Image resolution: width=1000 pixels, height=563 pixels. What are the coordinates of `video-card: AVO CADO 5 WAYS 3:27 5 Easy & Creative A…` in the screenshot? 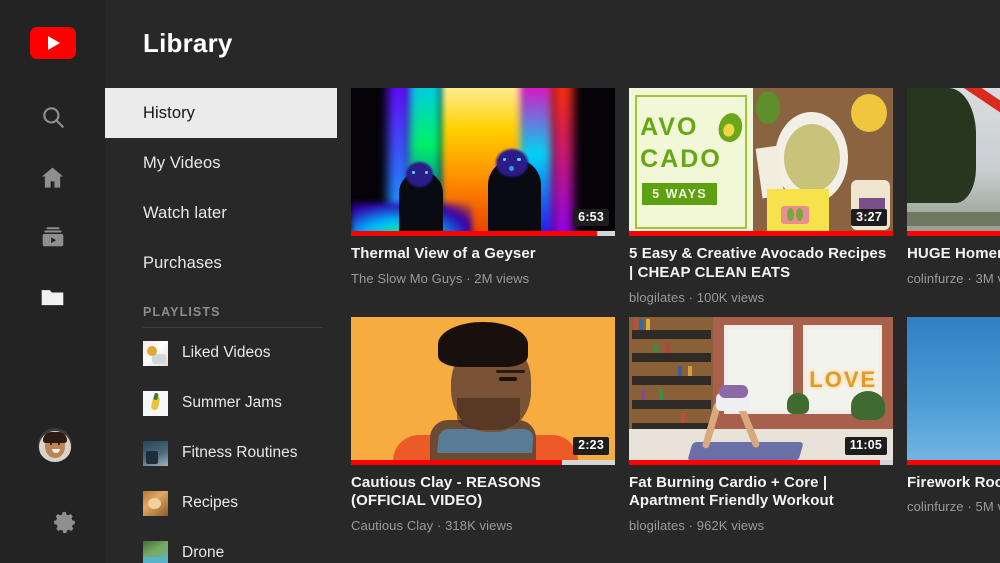 It's located at (761, 196).